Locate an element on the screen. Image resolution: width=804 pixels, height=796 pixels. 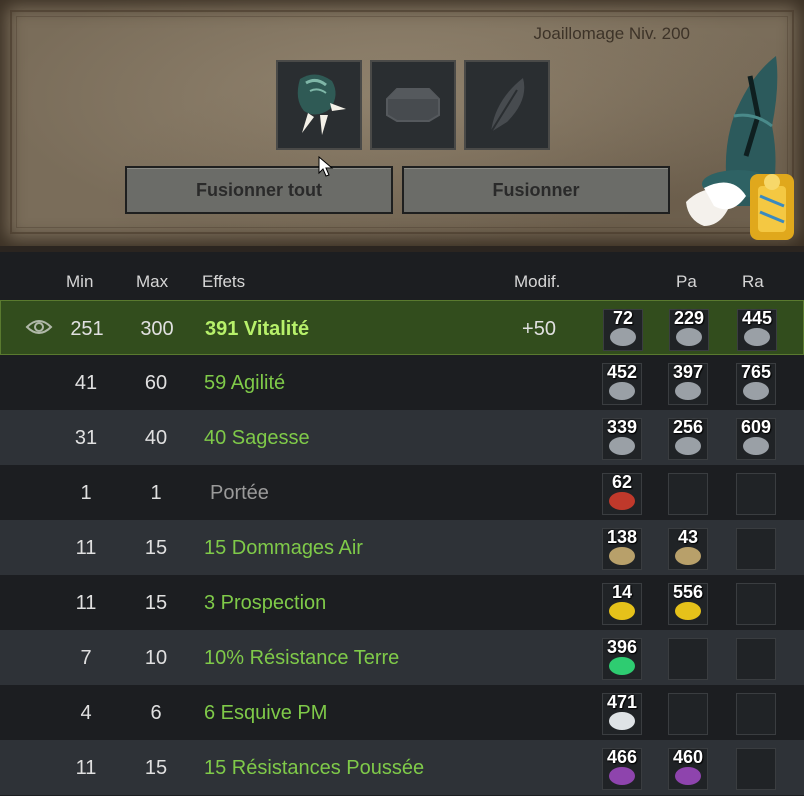
rune-count: 471 is located at coordinates (622, 702).